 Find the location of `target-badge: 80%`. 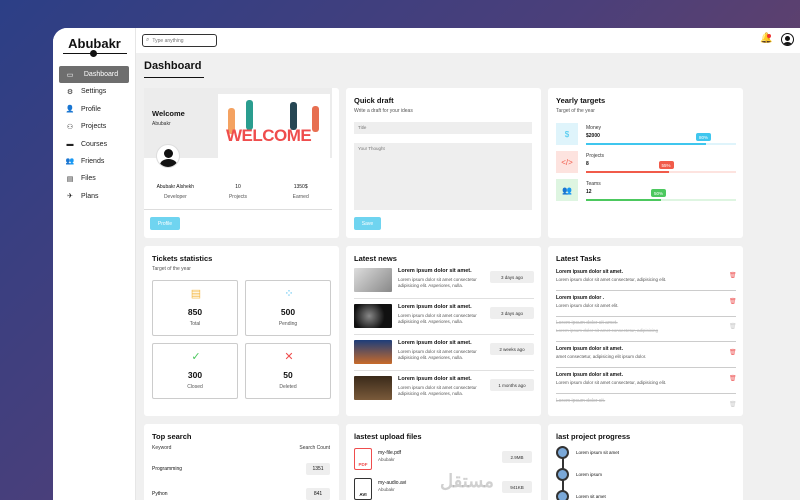

target-badge: 80% is located at coordinates (704, 137).